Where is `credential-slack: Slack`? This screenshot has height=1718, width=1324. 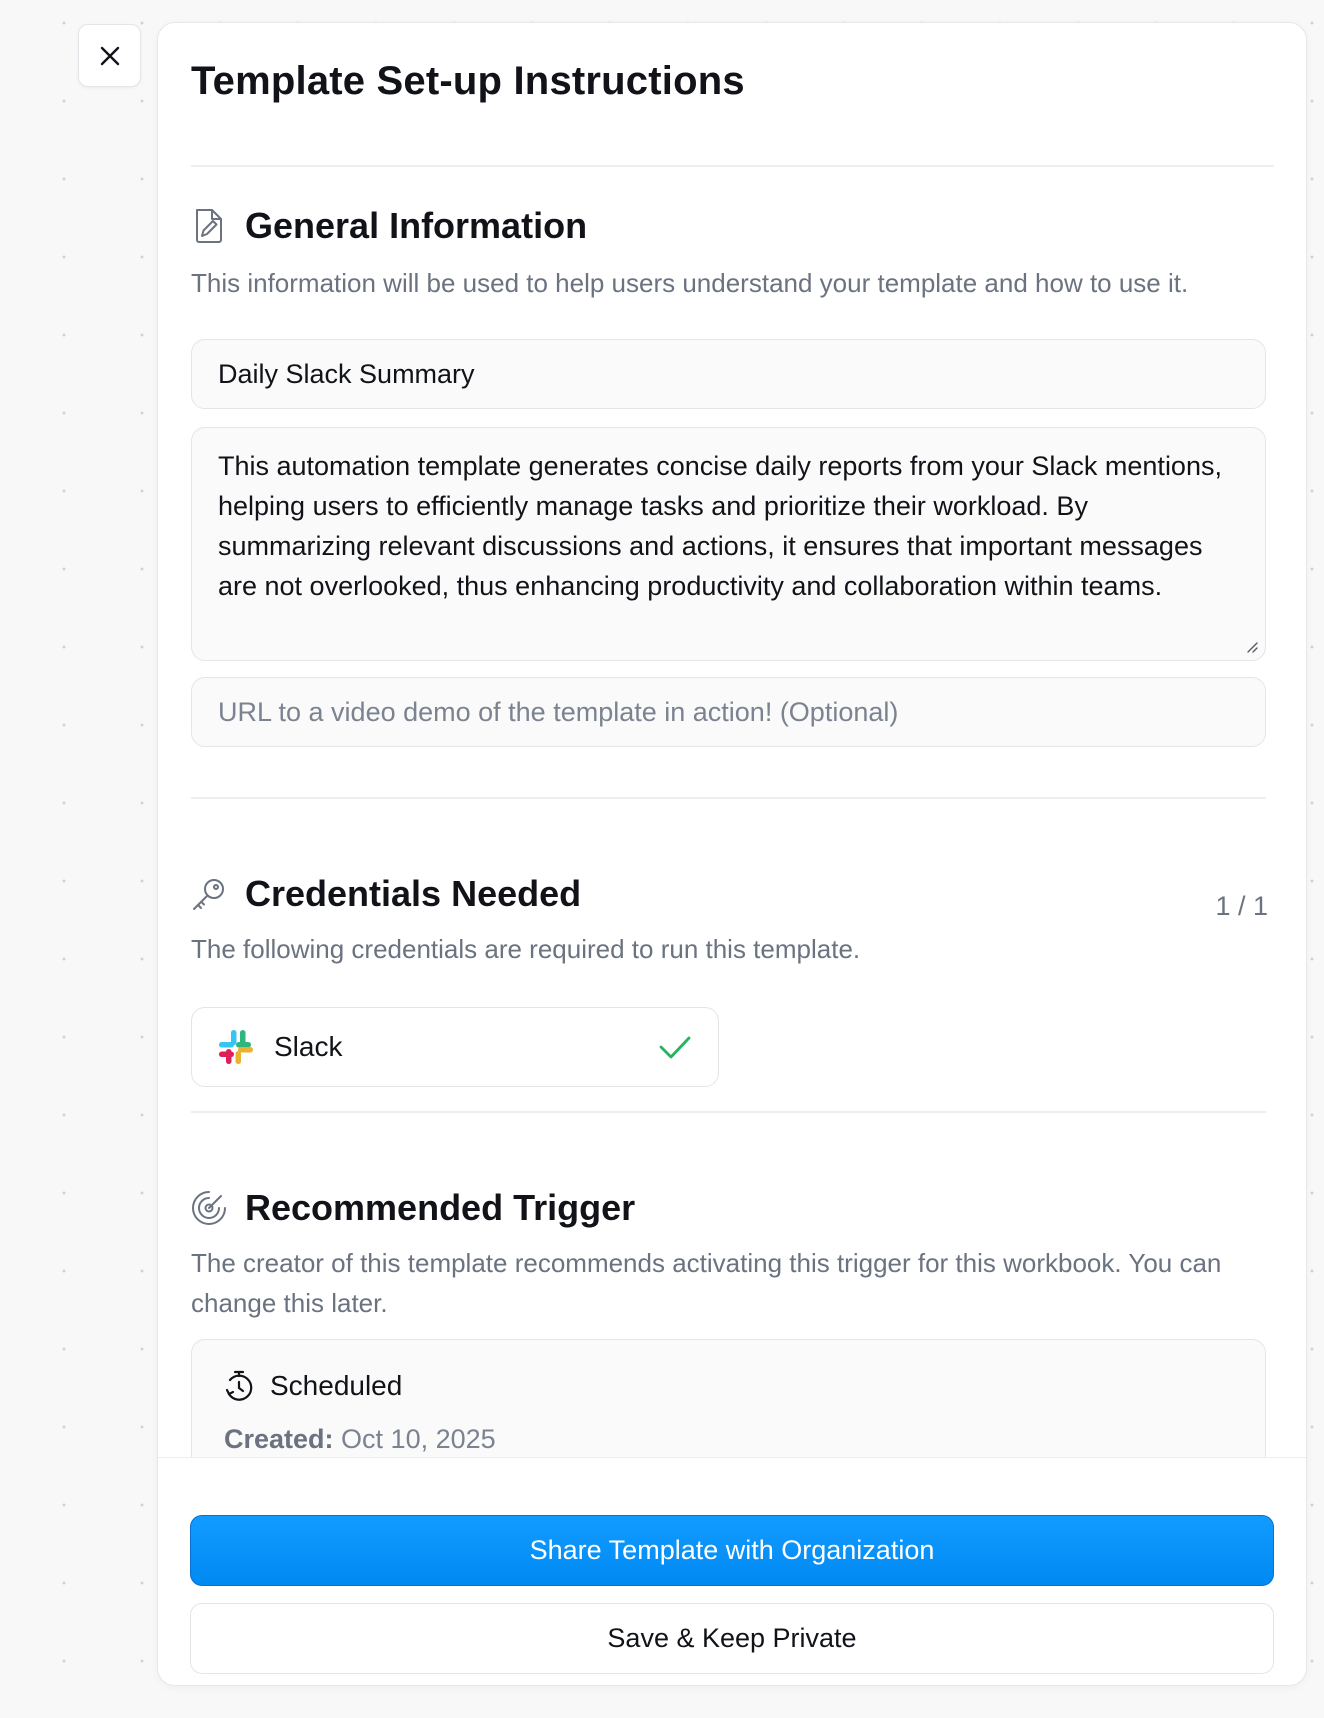 credential-slack: Slack is located at coordinates (455, 1047).